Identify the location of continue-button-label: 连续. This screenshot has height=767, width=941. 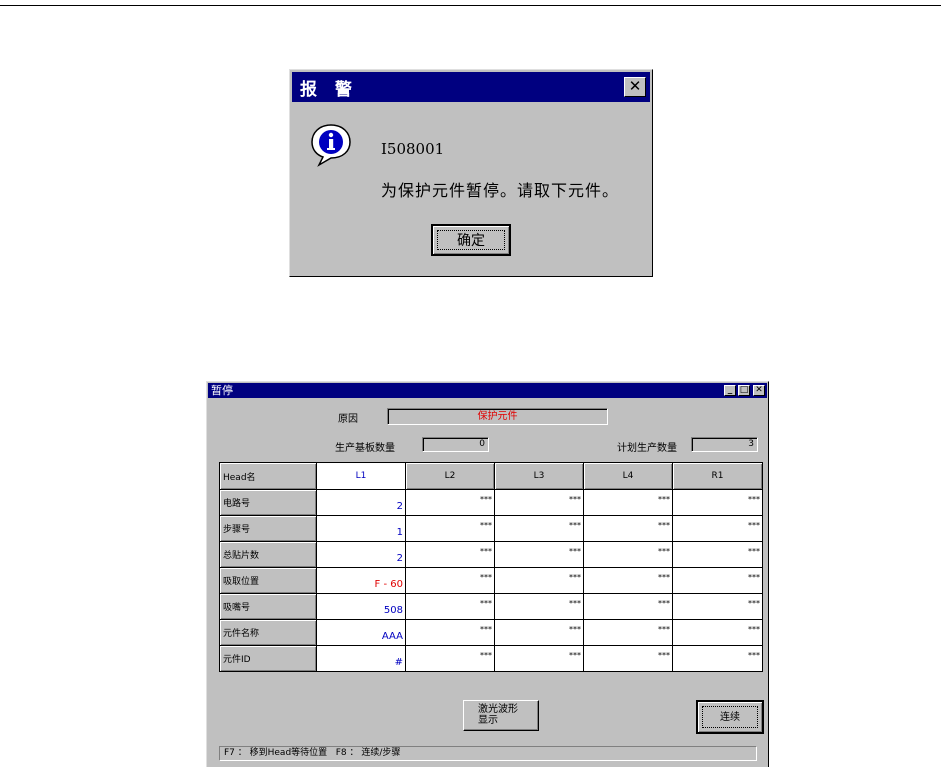
(730, 717).